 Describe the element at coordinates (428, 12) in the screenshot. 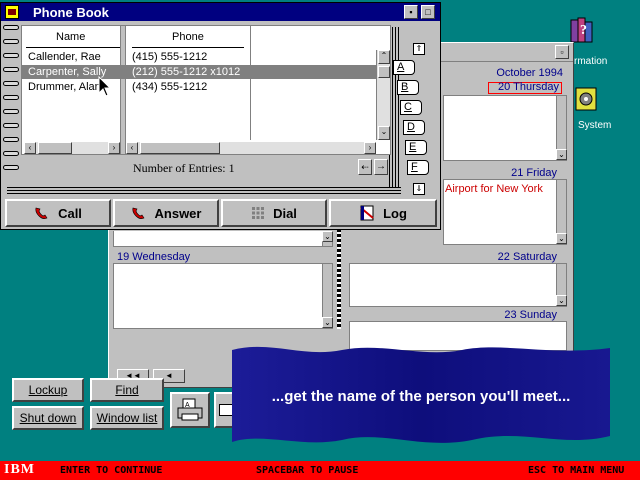

I see `maximize-button: □` at that location.